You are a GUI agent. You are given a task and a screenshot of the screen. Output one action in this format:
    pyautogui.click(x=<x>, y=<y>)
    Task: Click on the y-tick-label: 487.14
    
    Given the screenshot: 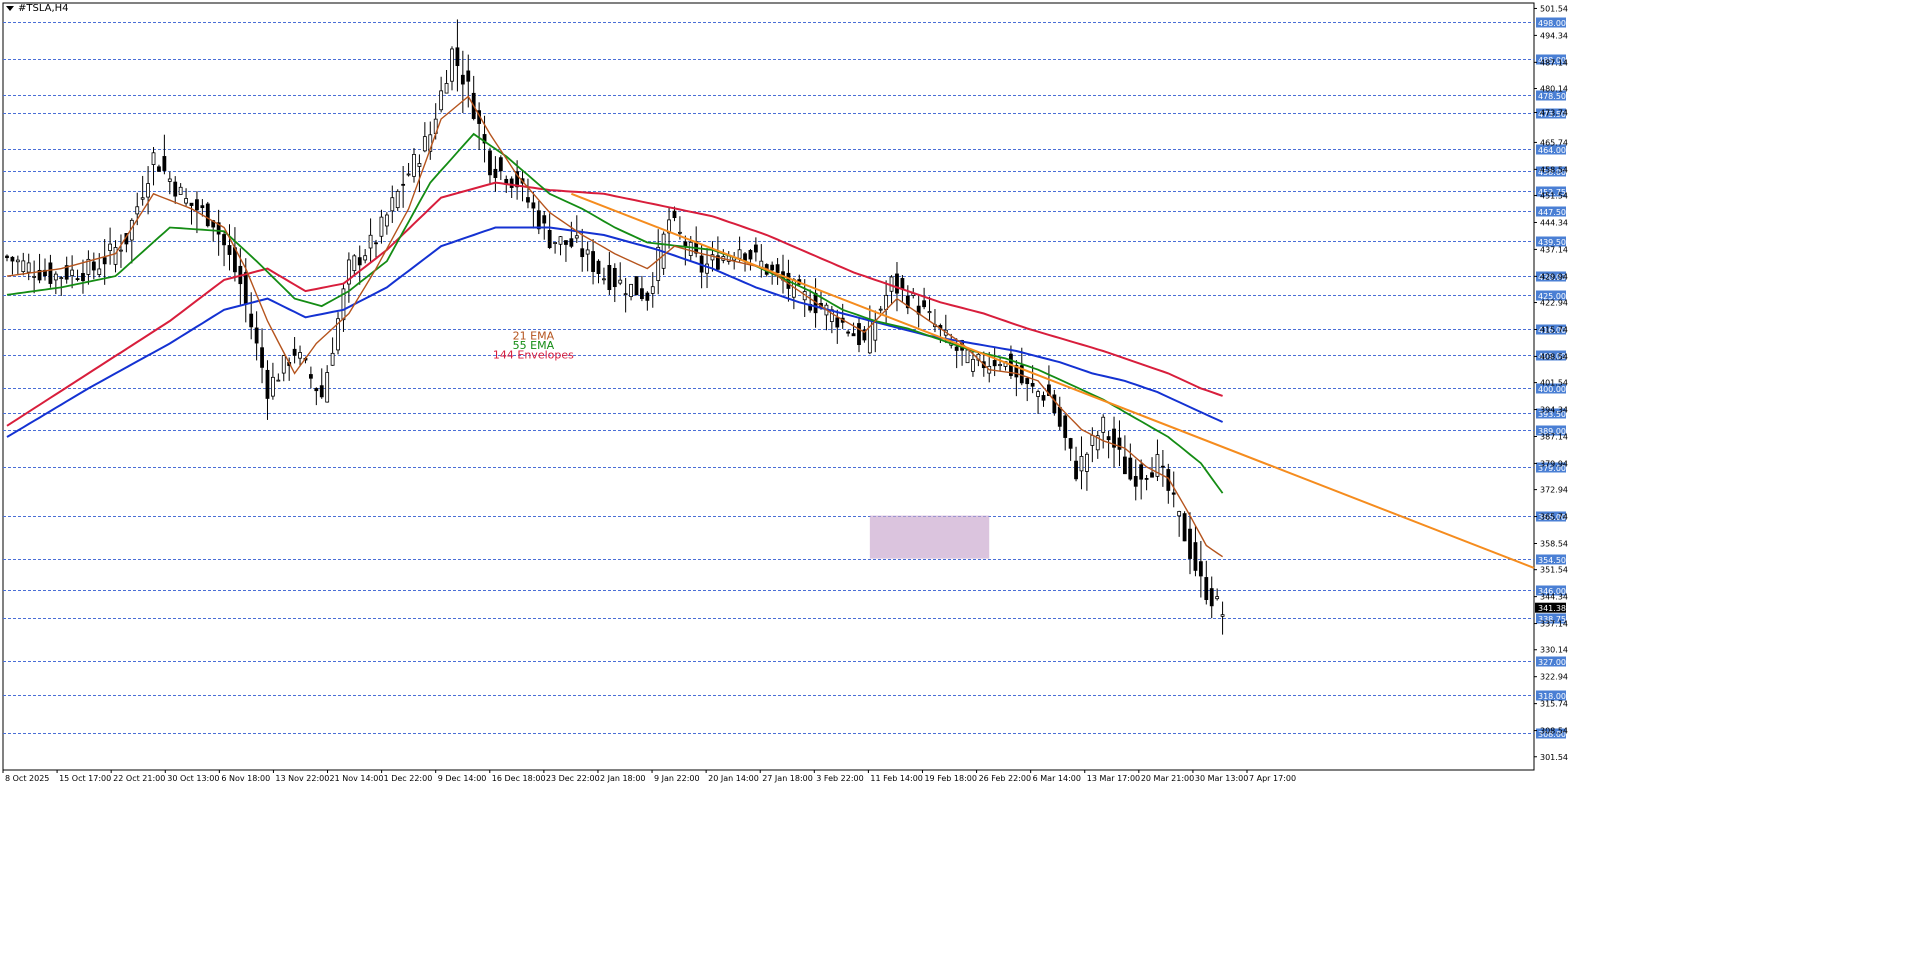 What is the action you would take?
    pyautogui.click(x=1554, y=62)
    